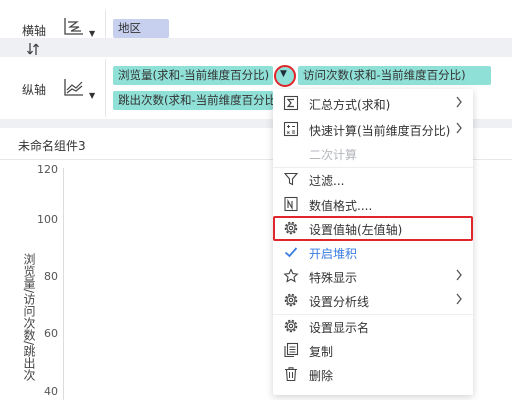  I want to click on sigma-icon, so click(291, 103).